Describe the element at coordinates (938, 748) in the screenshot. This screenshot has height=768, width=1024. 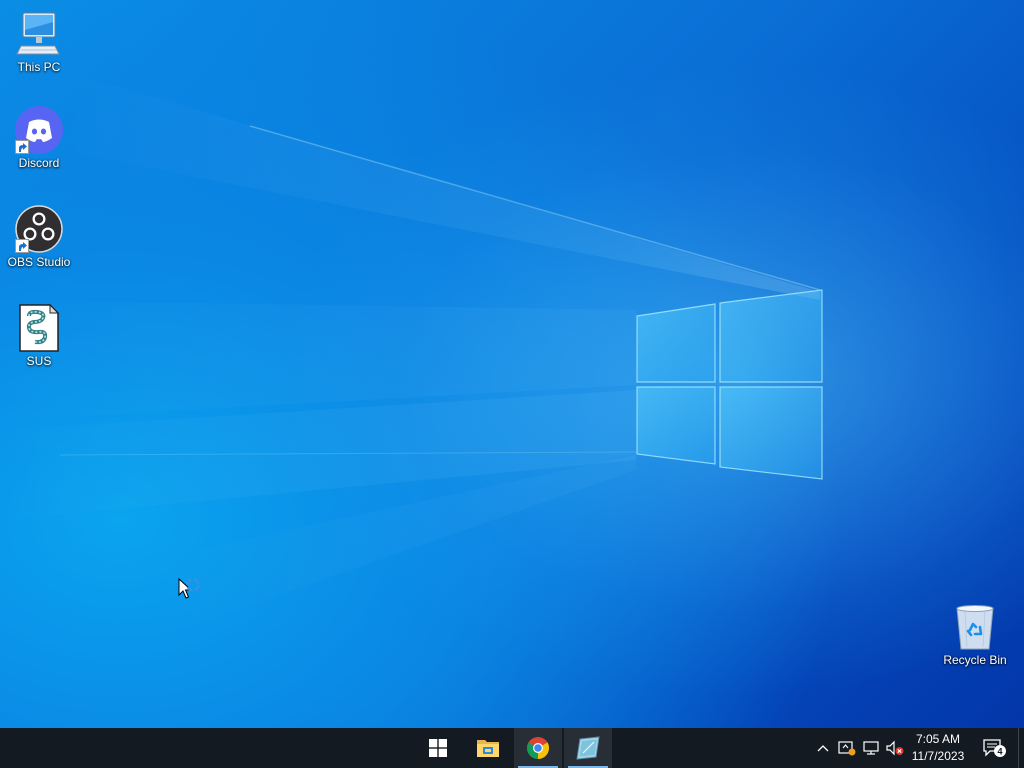
I see `taskbar-clock: 7:05 AM 11/7/2023` at that location.